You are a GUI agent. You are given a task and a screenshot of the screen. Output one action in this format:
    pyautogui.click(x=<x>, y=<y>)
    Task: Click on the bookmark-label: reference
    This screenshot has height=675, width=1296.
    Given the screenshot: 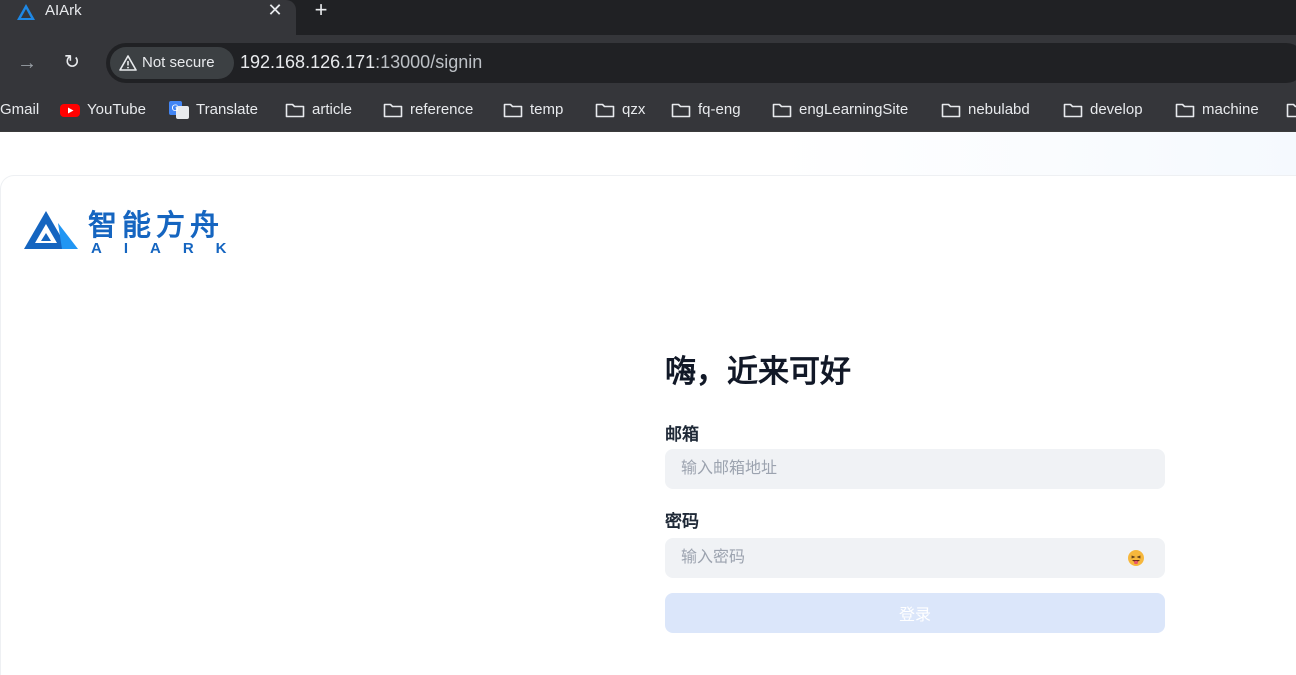 What is the action you would take?
    pyautogui.click(x=442, y=109)
    